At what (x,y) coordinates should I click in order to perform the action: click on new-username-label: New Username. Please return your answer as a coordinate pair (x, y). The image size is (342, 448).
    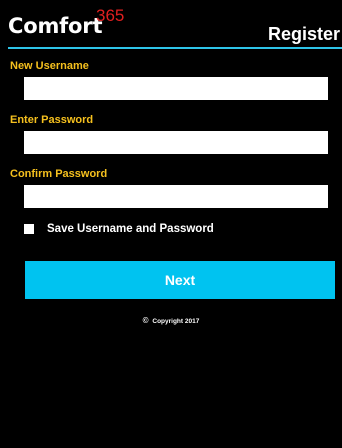
    Looking at the image, I should click on (49, 66).